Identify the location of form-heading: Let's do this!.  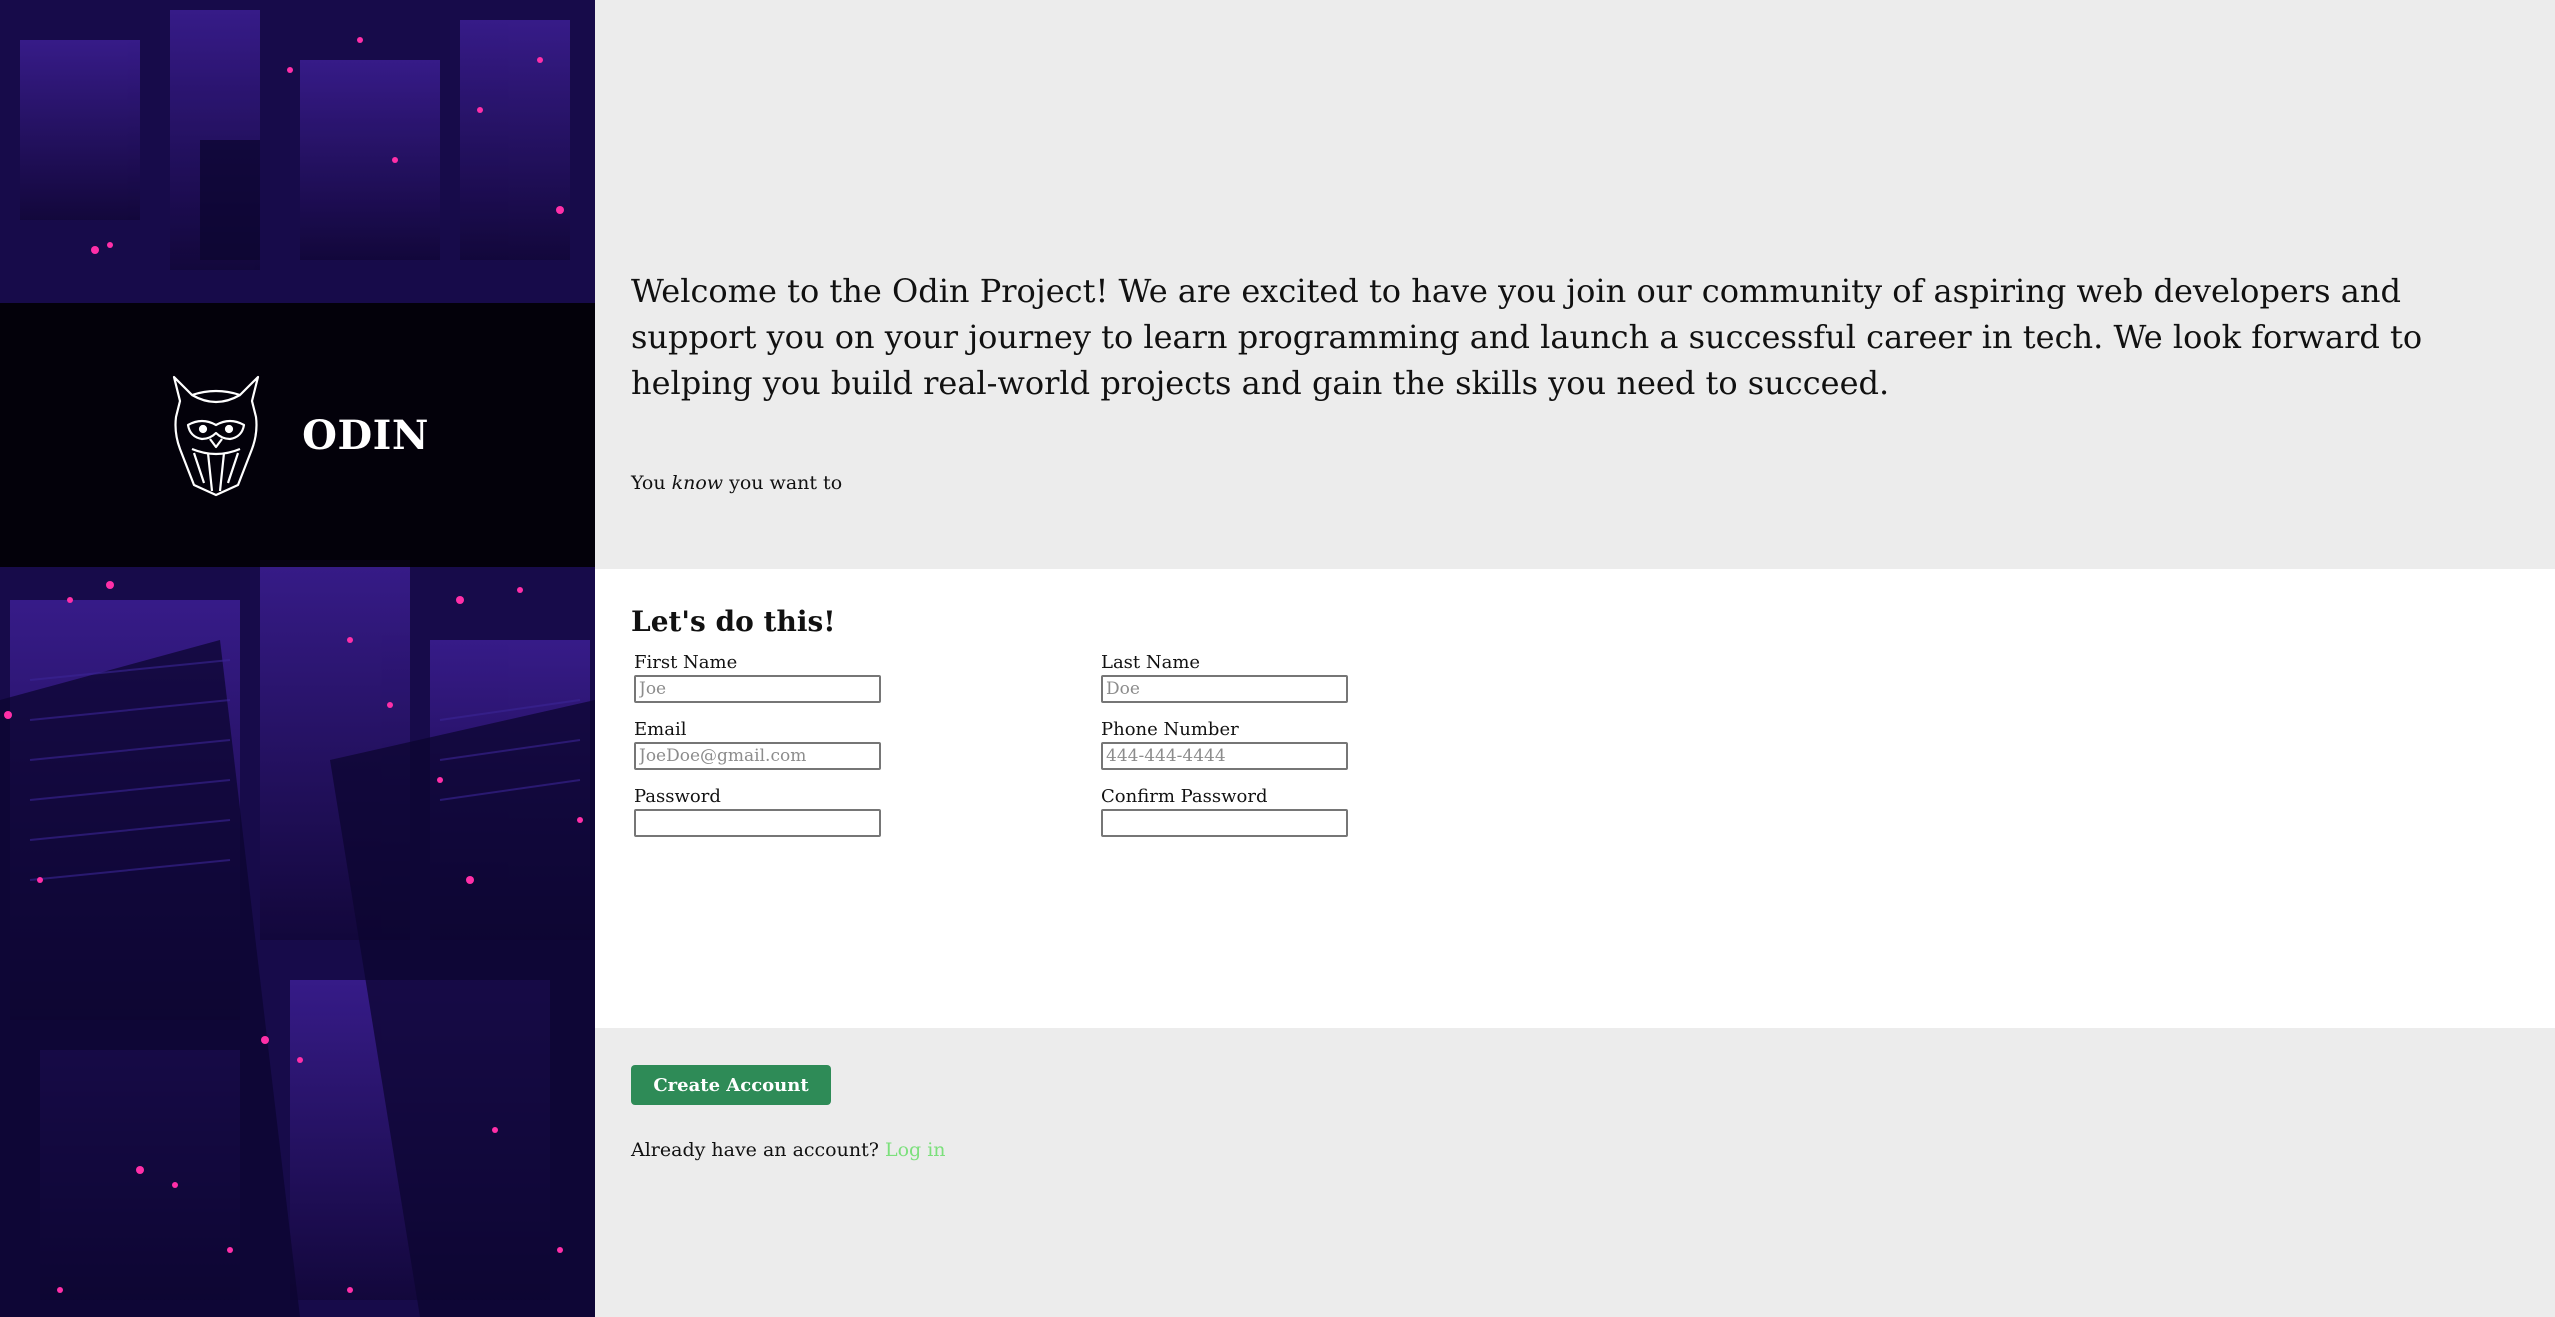
(733, 621).